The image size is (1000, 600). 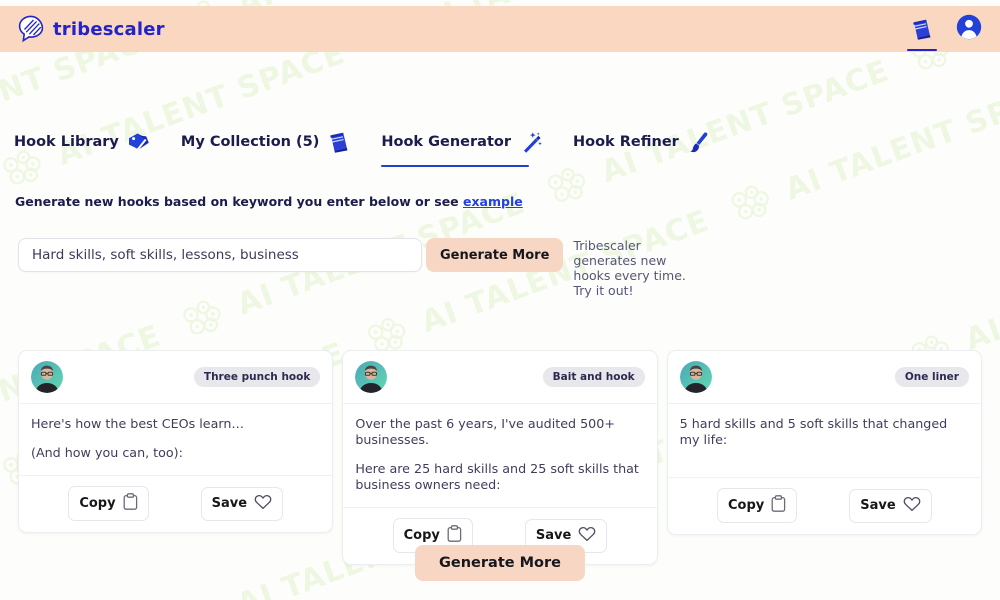 I want to click on brand-name: tribescaler, so click(x=109, y=29).